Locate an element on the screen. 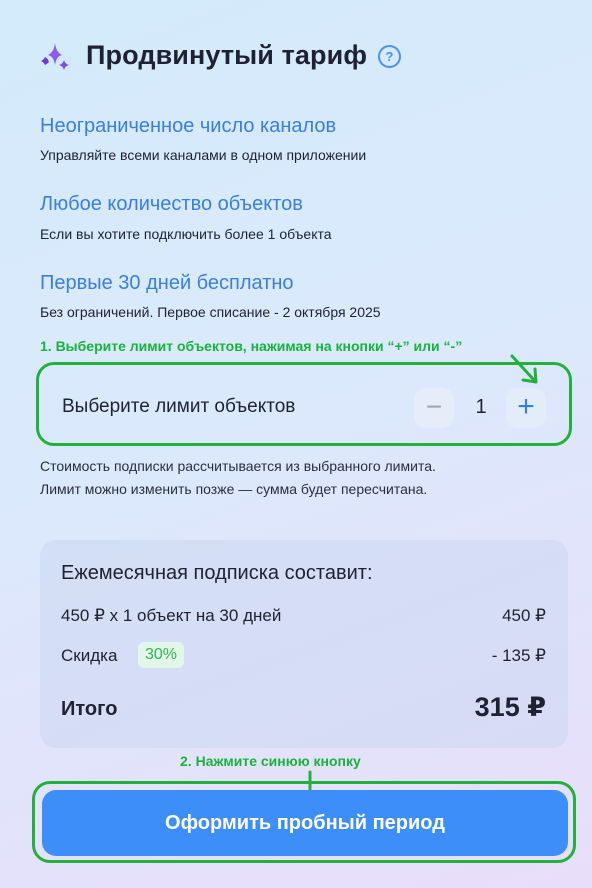 The height and width of the screenshot is (888, 592). quantity-value: 1 is located at coordinates (481, 407).